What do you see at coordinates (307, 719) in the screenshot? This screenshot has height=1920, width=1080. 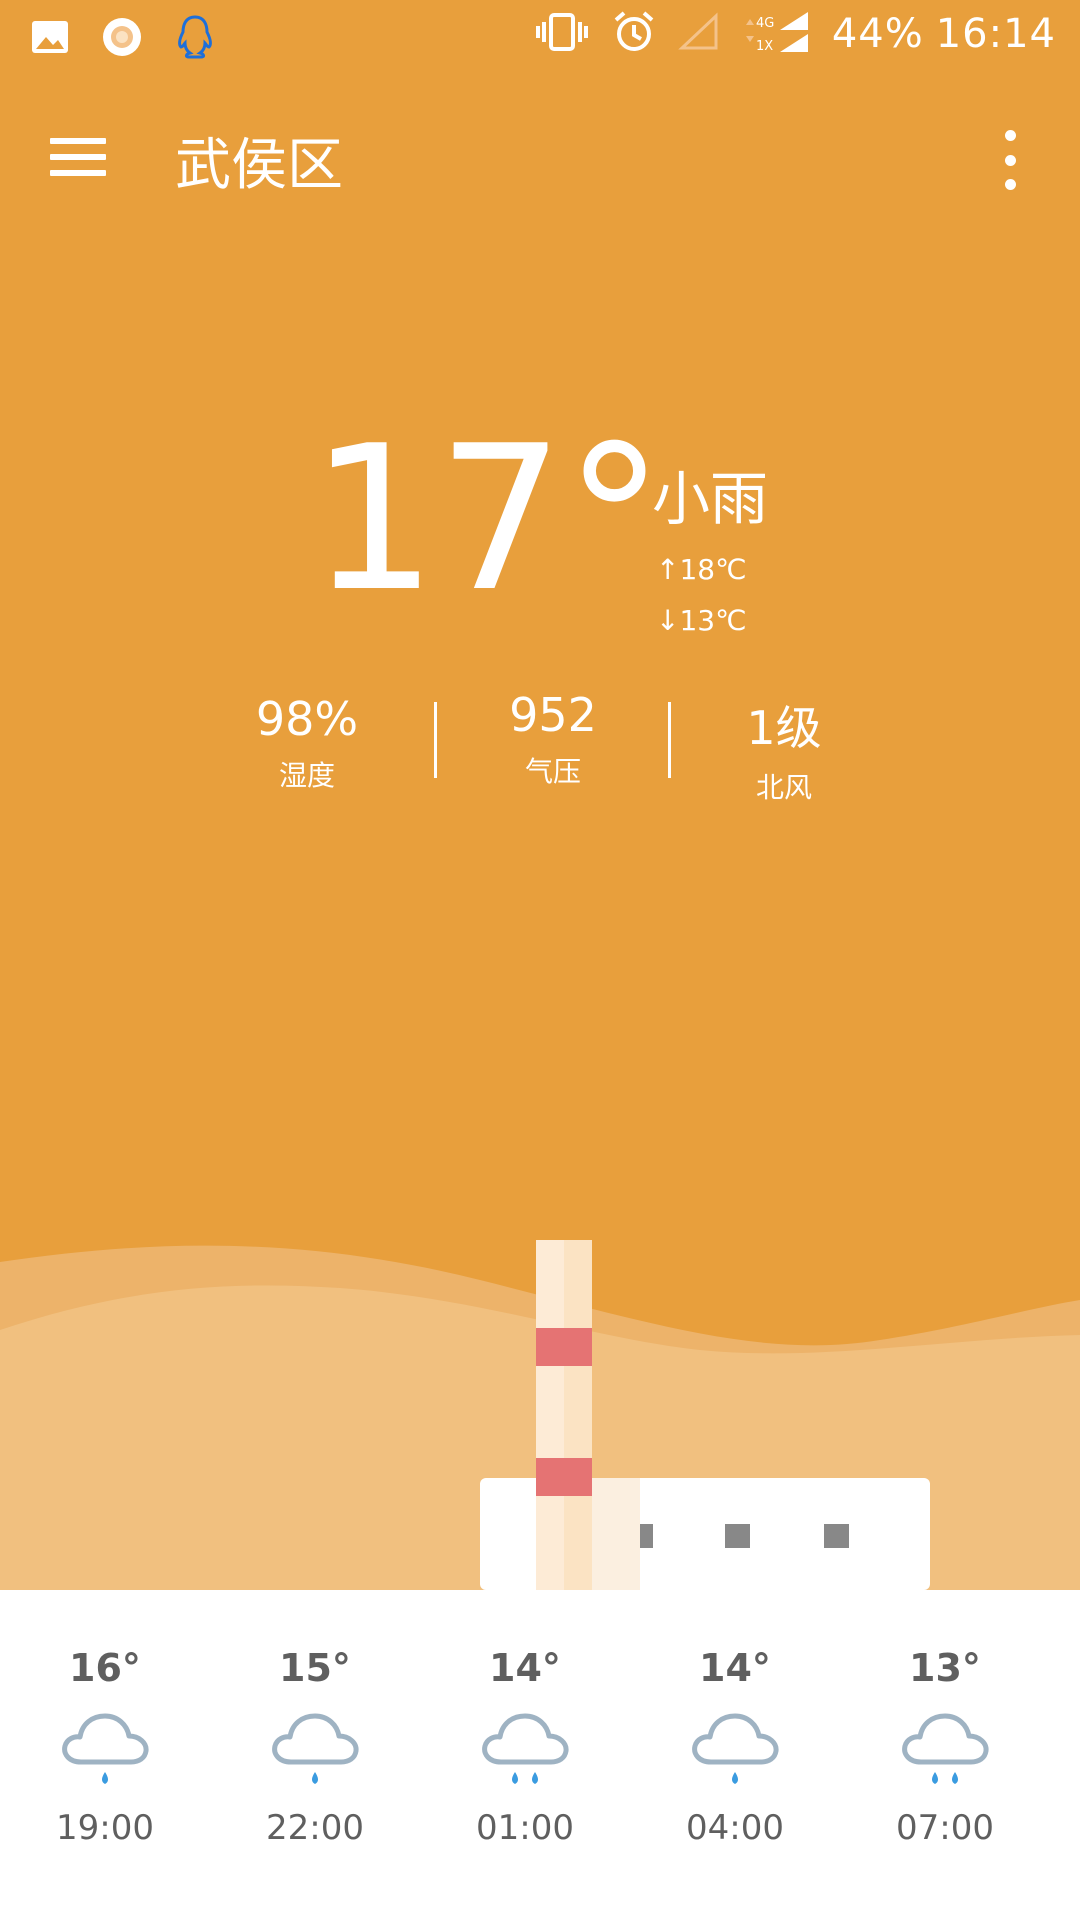 I see `humidity-value: 98%` at bounding box center [307, 719].